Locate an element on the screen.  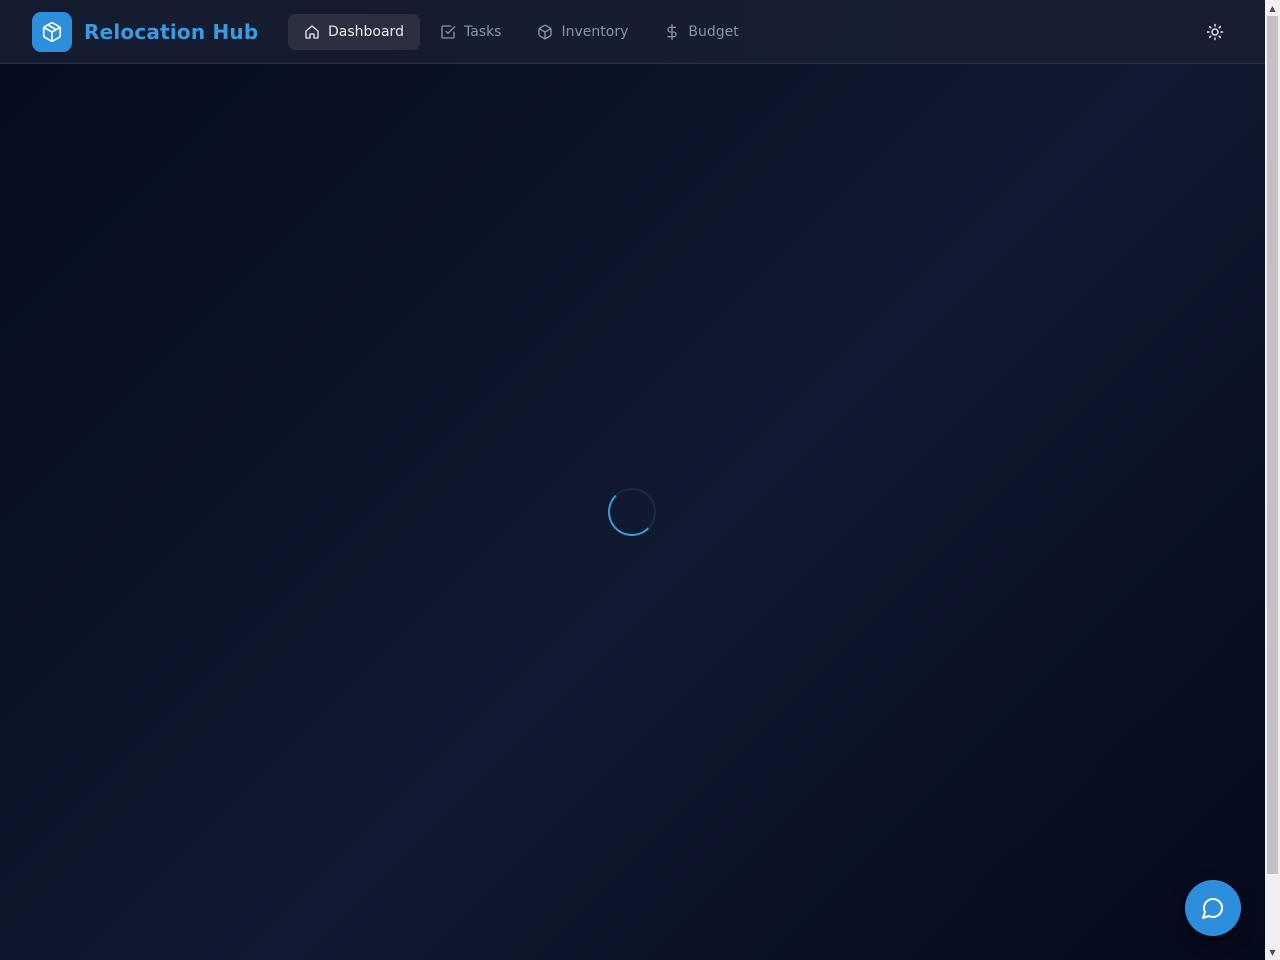
dollar-icon is located at coordinates (672, 32).